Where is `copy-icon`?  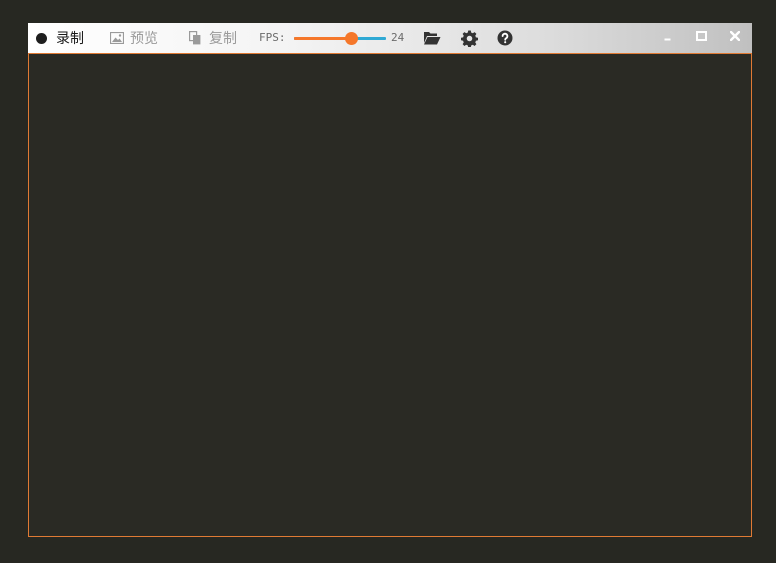 copy-icon is located at coordinates (195, 38).